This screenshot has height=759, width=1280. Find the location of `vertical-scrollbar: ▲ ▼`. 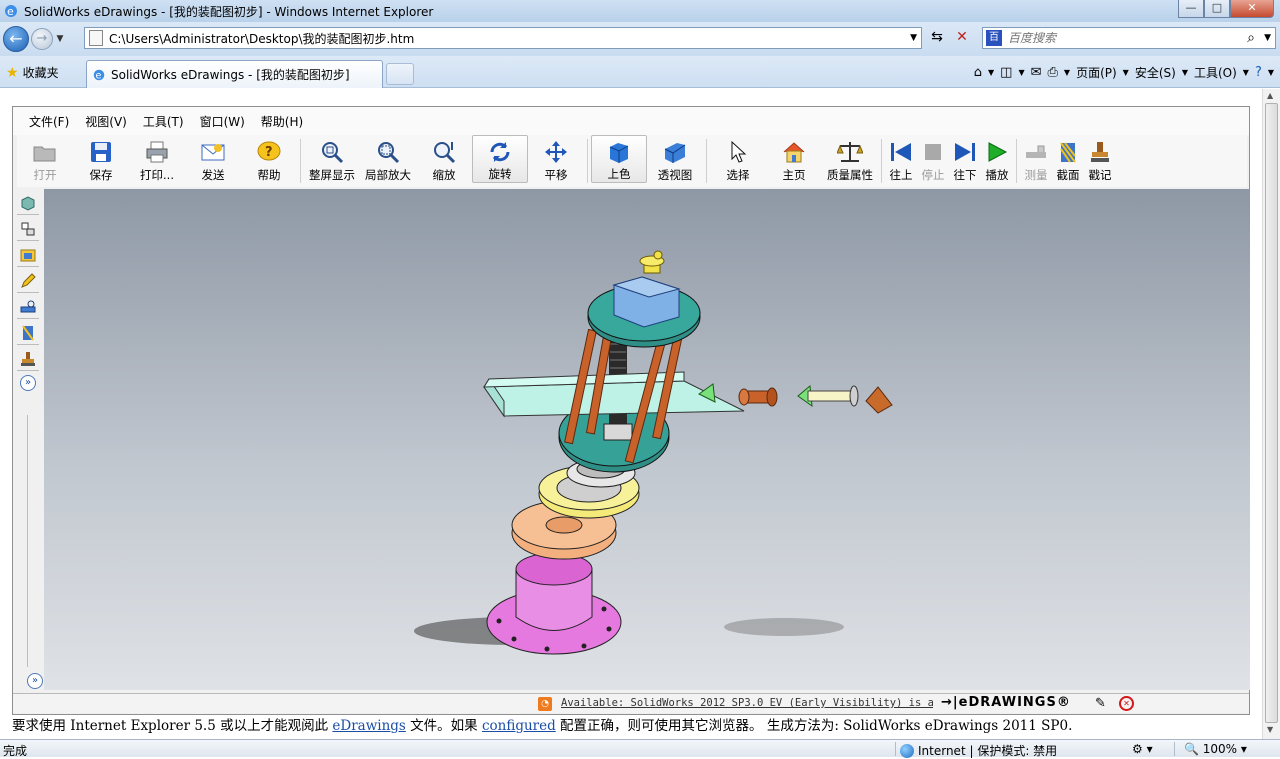

vertical-scrollbar: ▲ ▼ is located at coordinates (1271, 414).